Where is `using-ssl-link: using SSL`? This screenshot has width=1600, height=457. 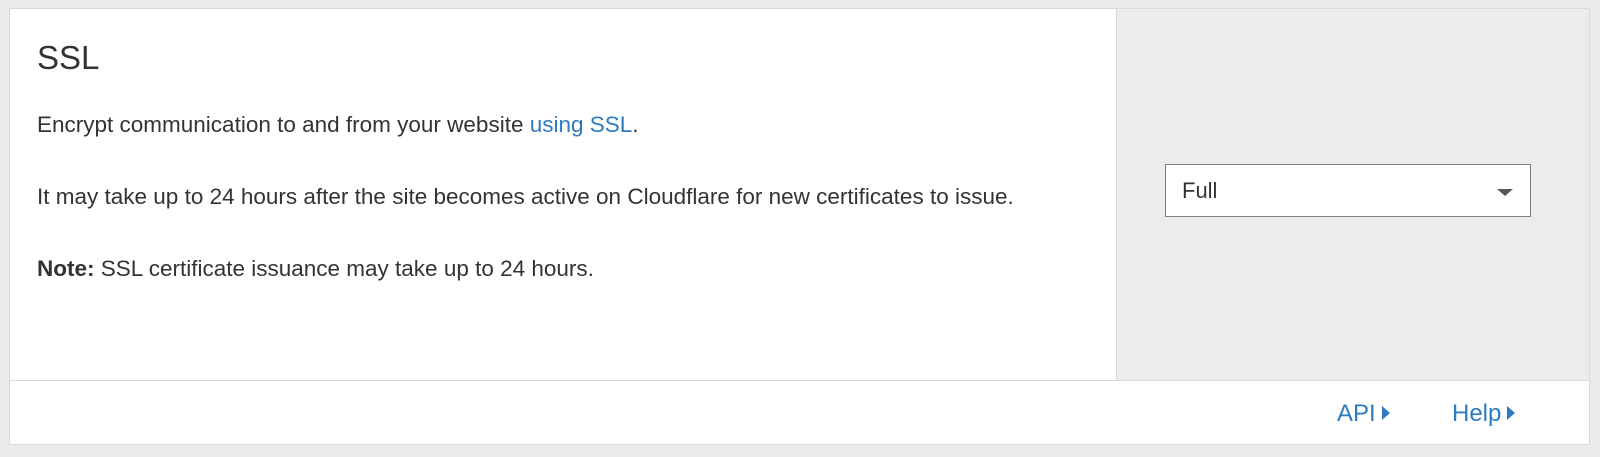 using-ssl-link: using SSL is located at coordinates (581, 124).